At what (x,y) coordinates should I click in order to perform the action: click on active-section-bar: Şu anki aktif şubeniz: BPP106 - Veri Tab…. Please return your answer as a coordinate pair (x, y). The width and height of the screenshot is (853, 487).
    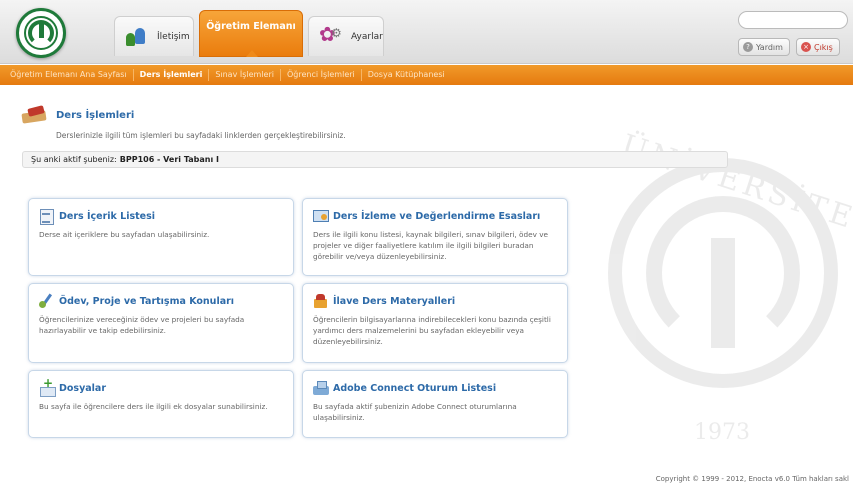
    Looking at the image, I should click on (375, 159).